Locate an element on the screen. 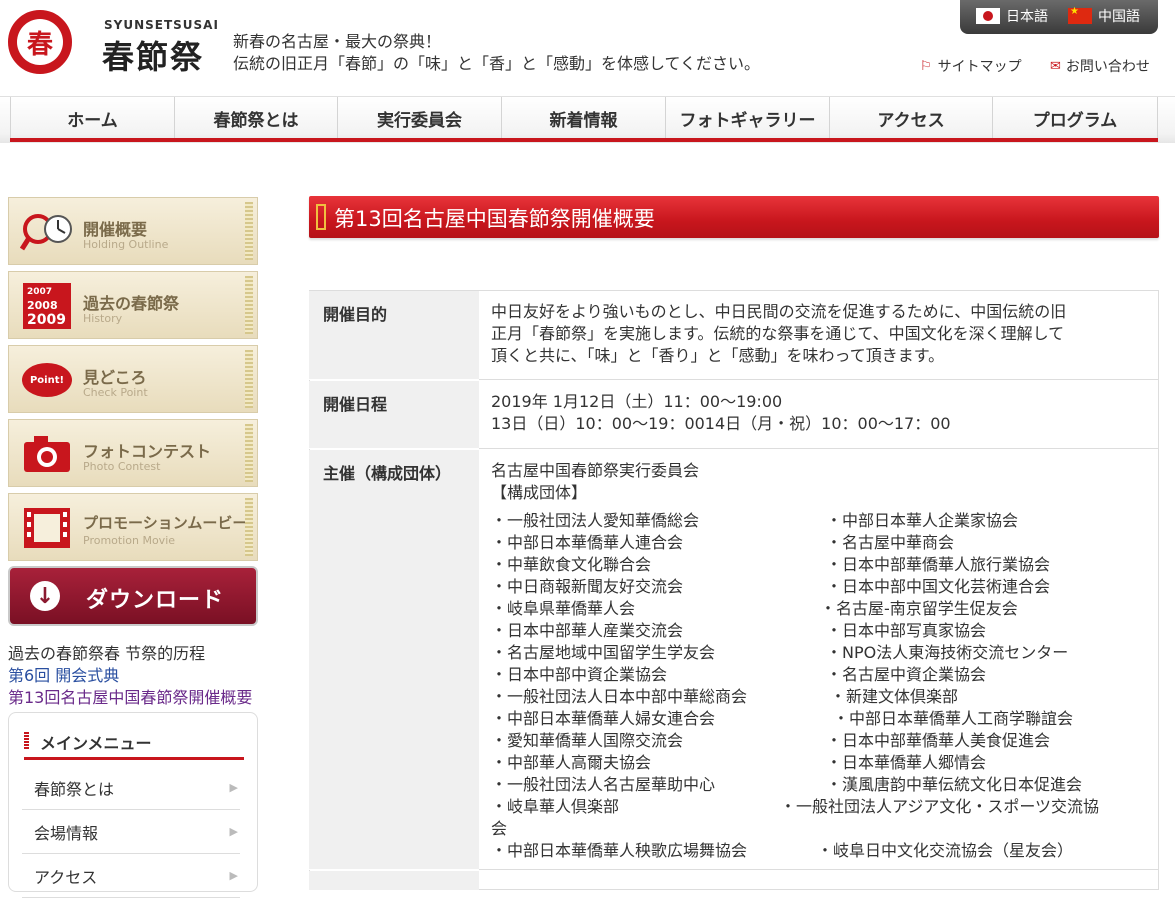  menu-item-label: 会場情報 is located at coordinates (66, 833).